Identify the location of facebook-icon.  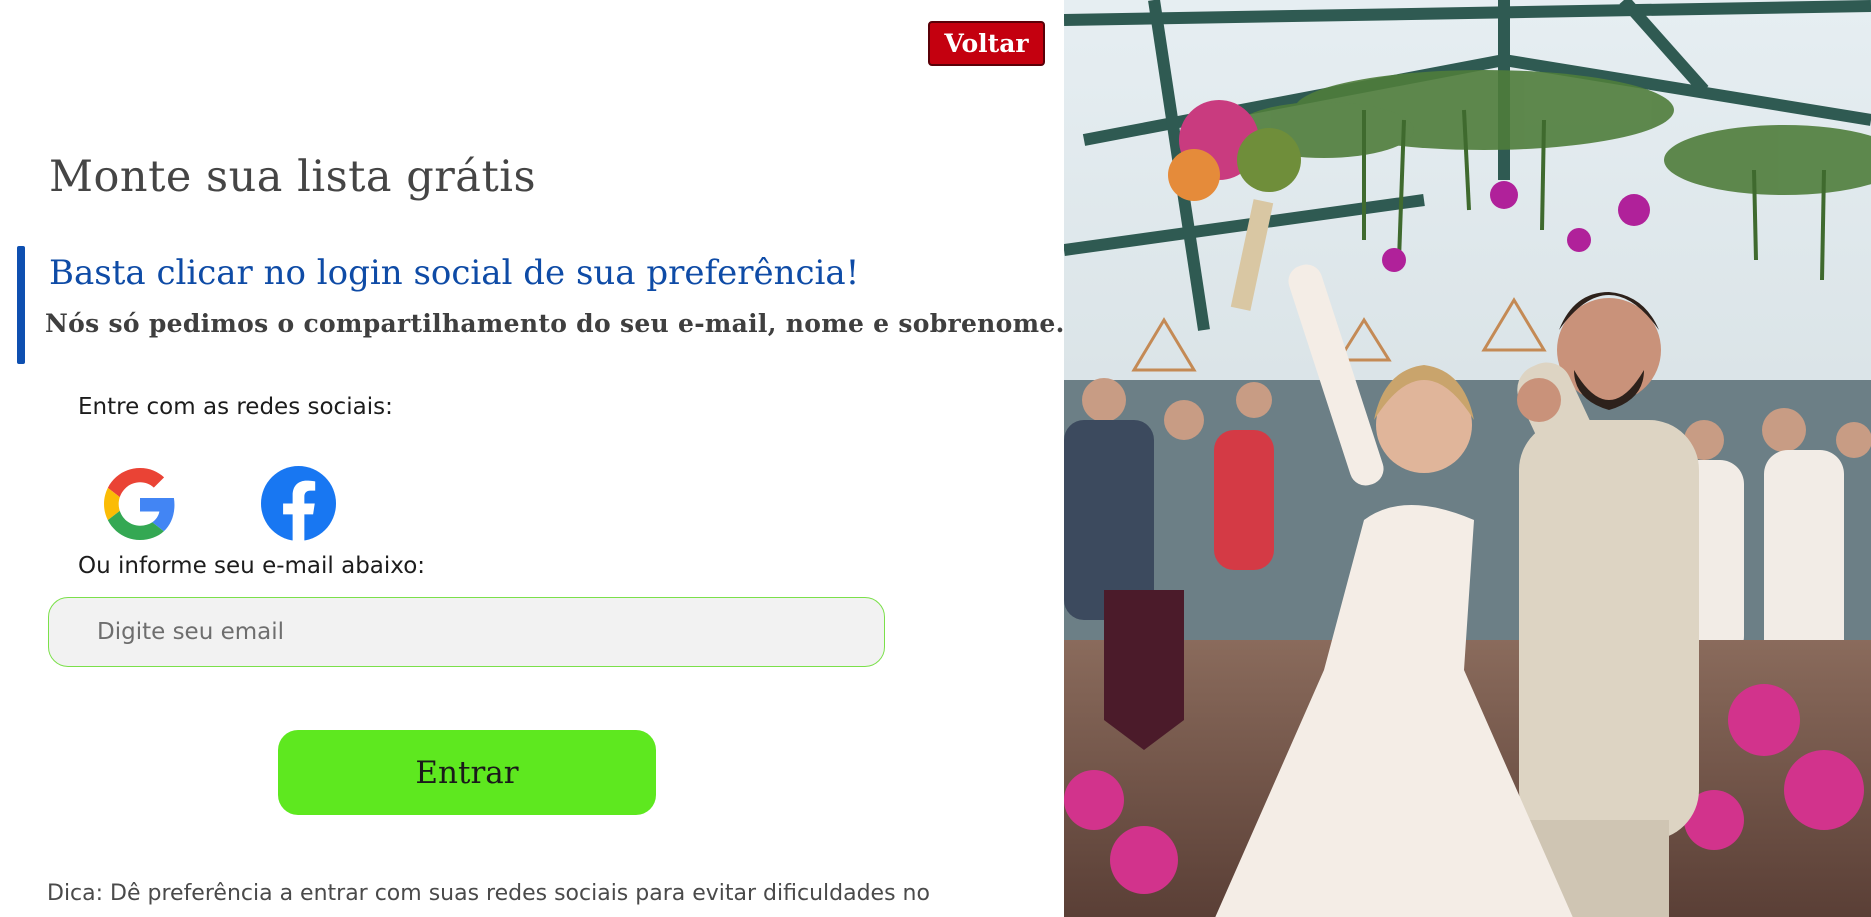
(298, 504).